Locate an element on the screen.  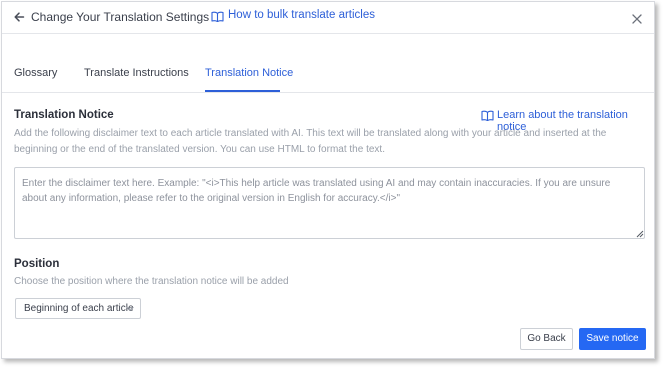
position-select: Beginning of each article is located at coordinates (78, 308).